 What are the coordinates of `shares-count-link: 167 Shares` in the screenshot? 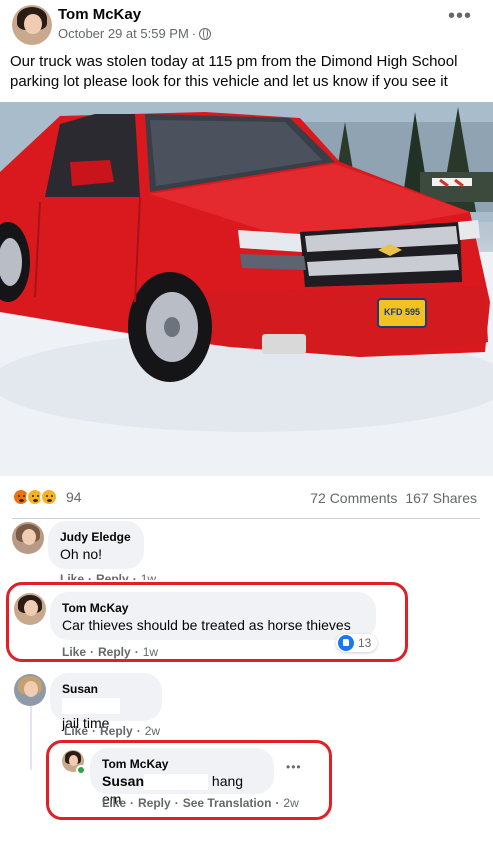 It's located at (441, 498).